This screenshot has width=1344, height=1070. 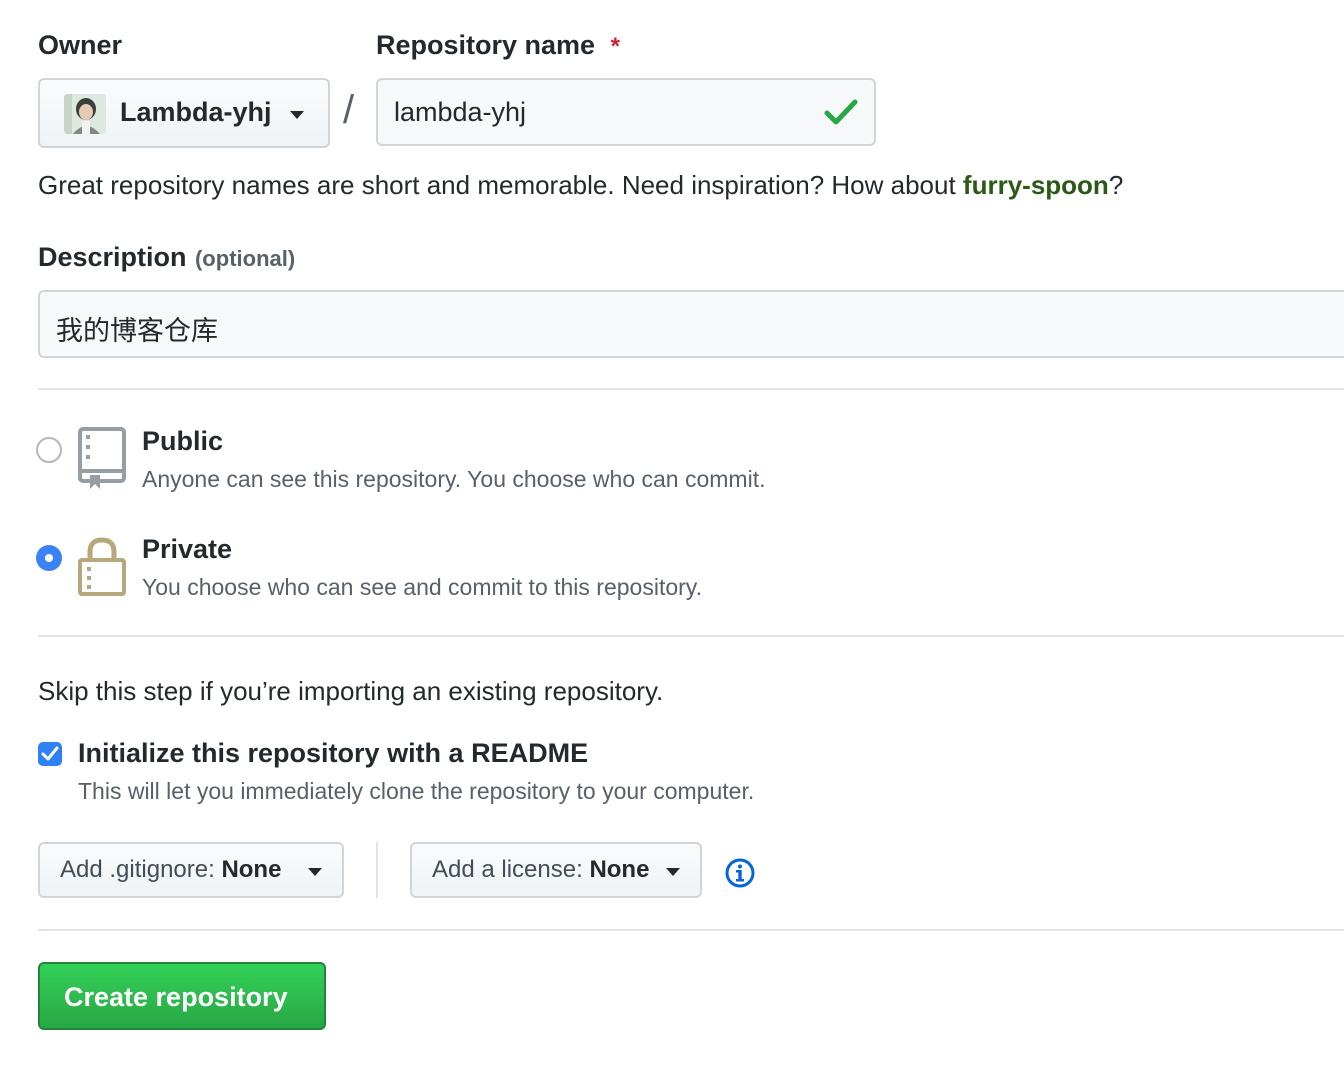 What do you see at coordinates (1036, 185) in the screenshot?
I see `name-suggestion-link: furry-spoon` at bounding box center [1036, 185].